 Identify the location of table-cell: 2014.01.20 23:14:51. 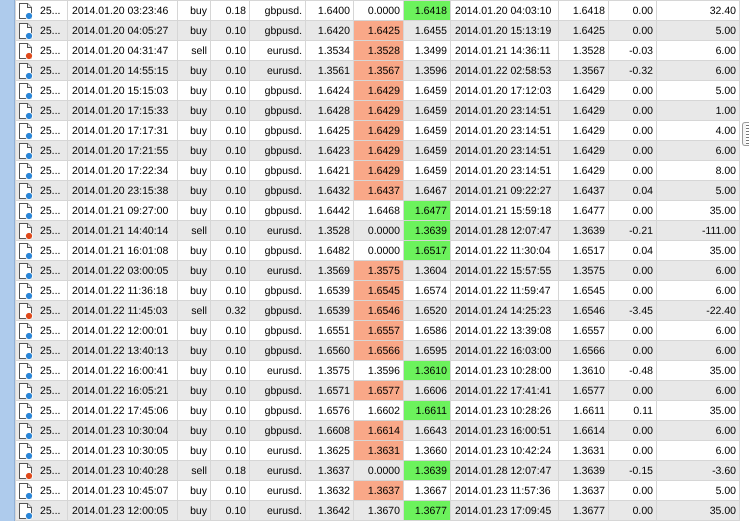
(504, 150).